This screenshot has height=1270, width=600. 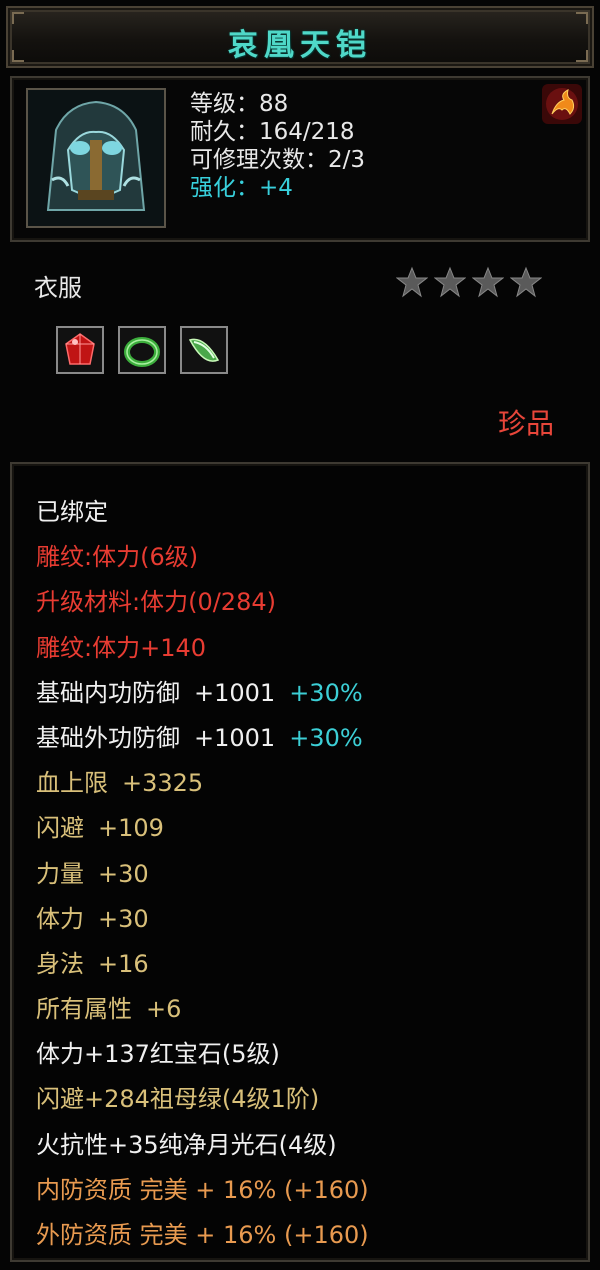 I want to click on title-bar: 哀凰天铠, so click(x=300, y=37).